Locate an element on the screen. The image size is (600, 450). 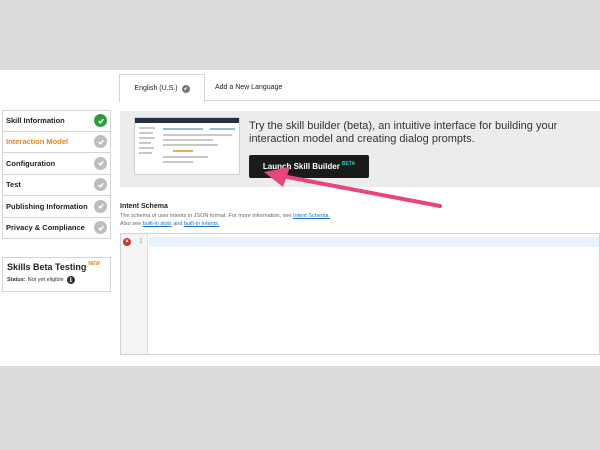
desc-text: Also see is located at coordinates (131, 224).